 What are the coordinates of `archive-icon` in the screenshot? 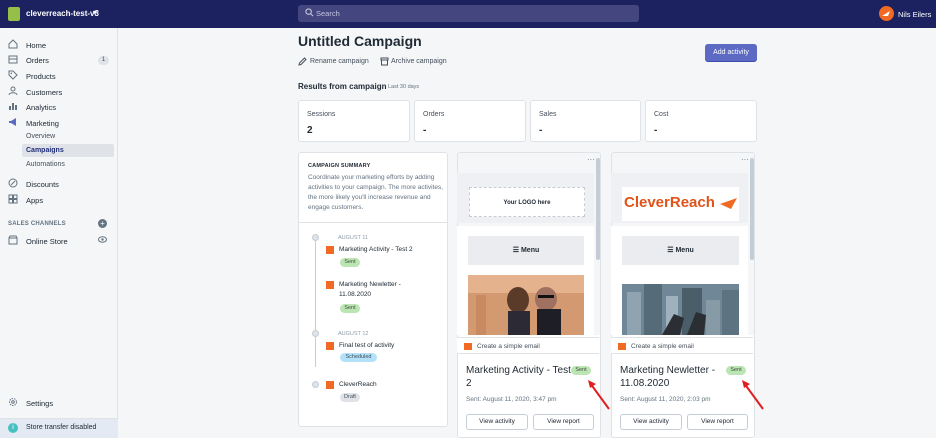 It's located at (384, 61).